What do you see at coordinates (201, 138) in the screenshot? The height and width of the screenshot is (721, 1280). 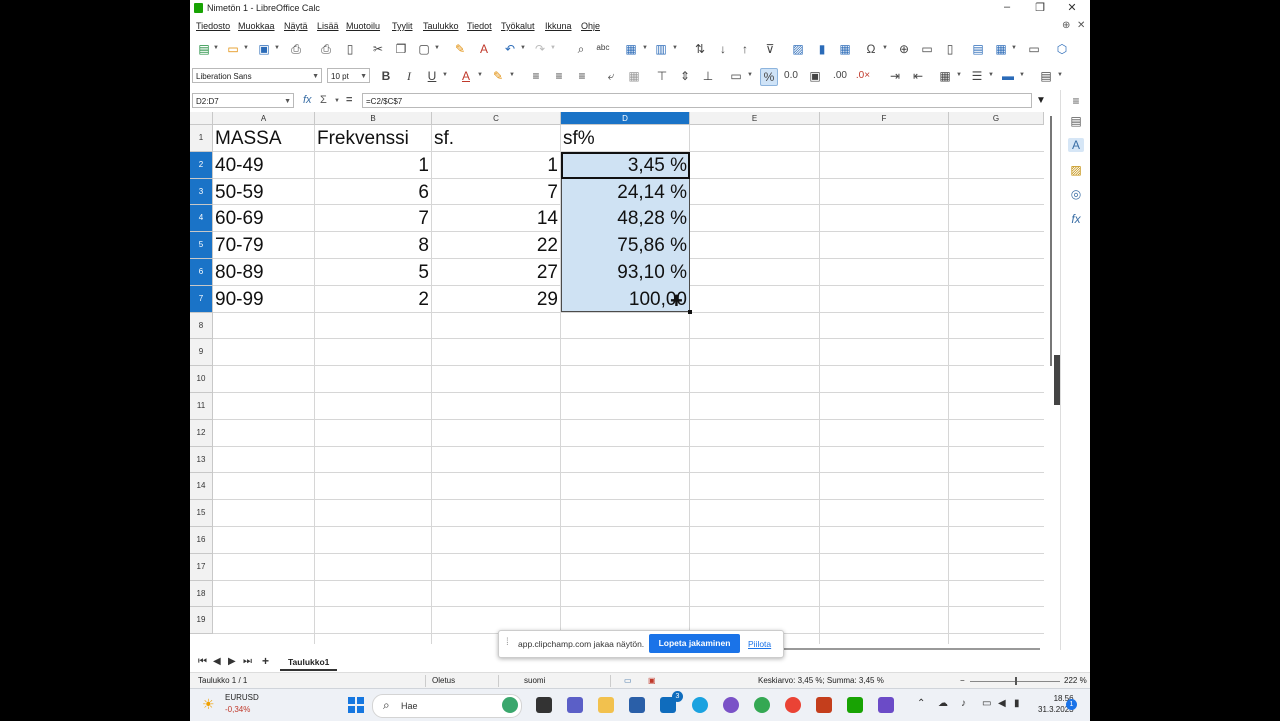 I see `row-header: 1` at bounding box center [201, 138].